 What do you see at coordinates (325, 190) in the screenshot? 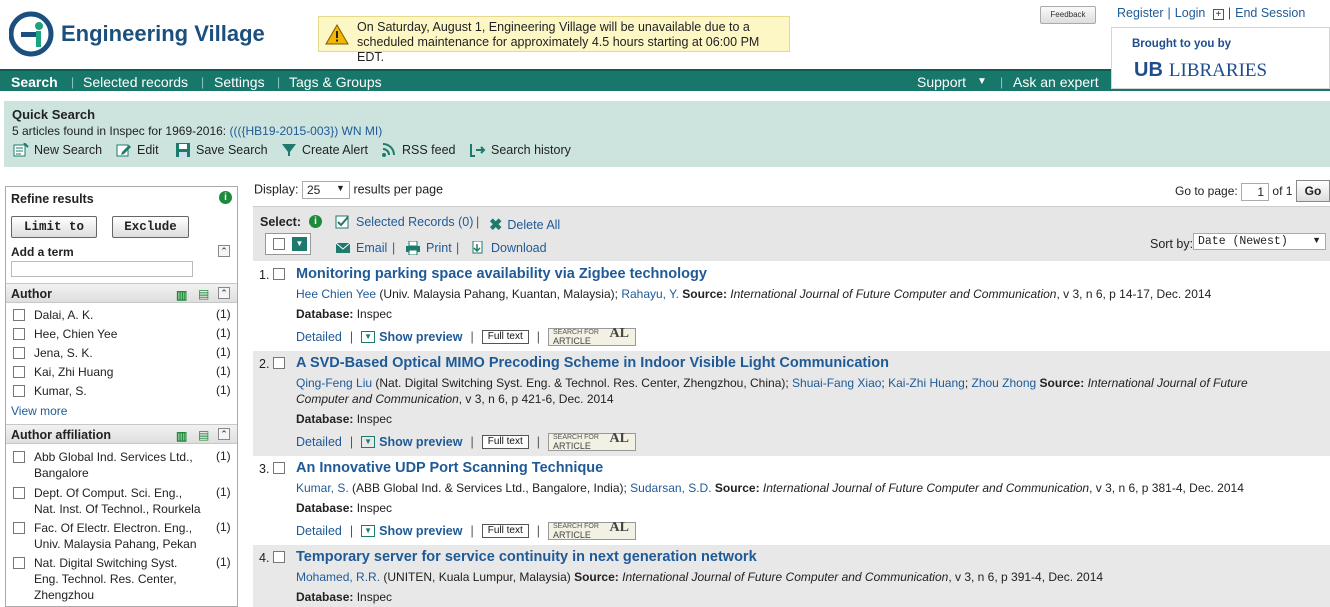
I see `results-per-page-select: 25 ▼` at bounding box center [325, 190].